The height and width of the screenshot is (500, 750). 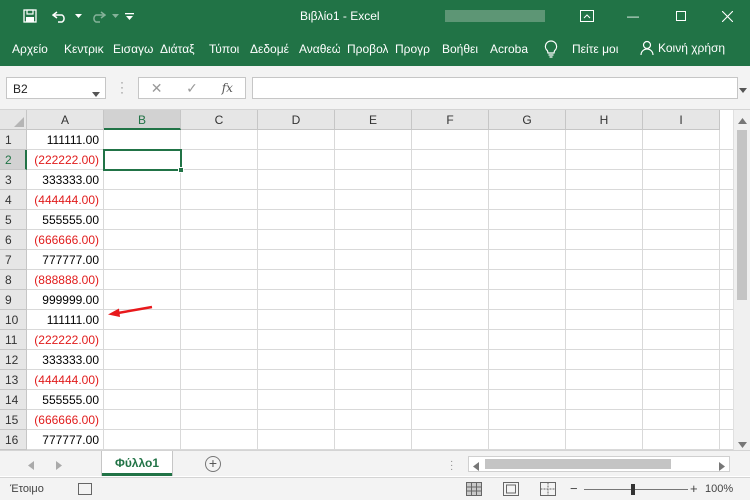 I want to click on expand-formula-bar-icon, so click(x=743, y=89).